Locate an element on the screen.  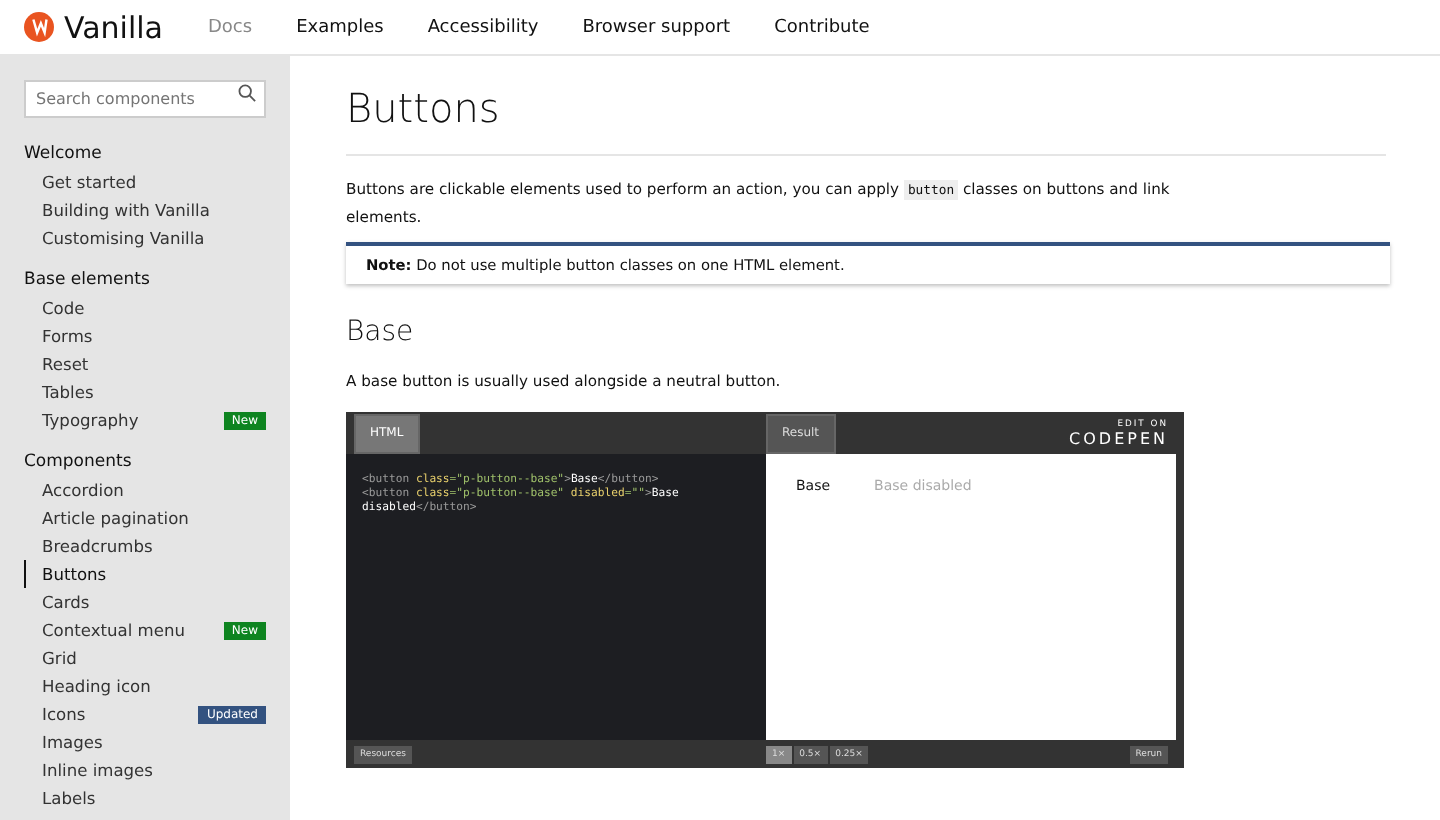
sidebar-item: Cards is located at coordinates (145, 602).